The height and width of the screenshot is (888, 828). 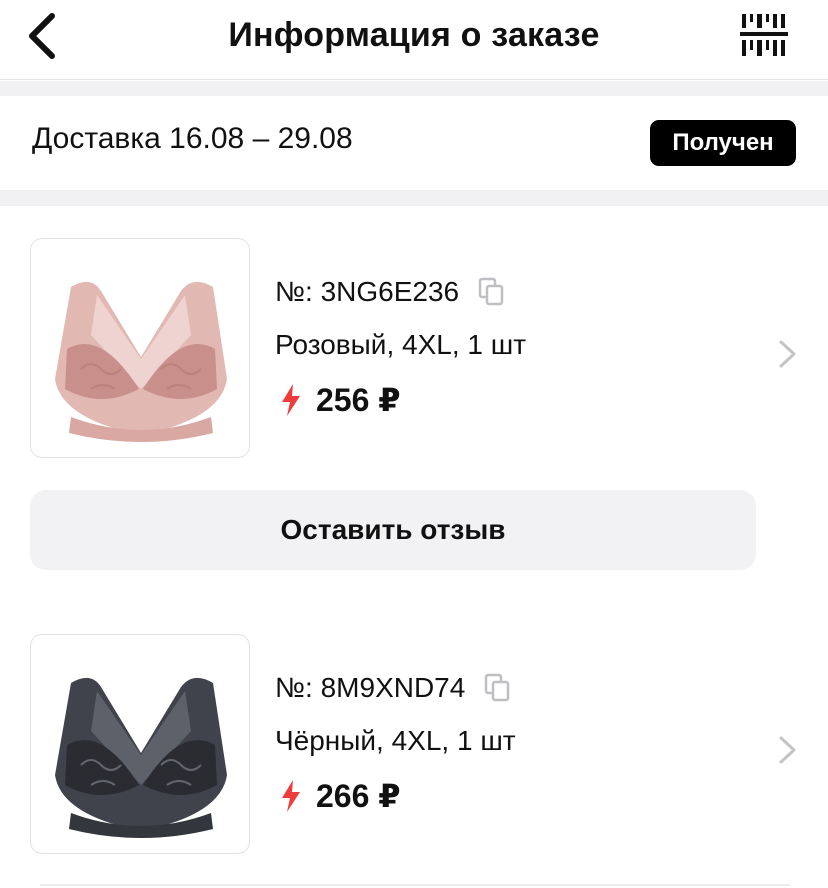 I want to click on delivery-dates: Доставка 16.08 – 29.08, so click(x=192, y=138).